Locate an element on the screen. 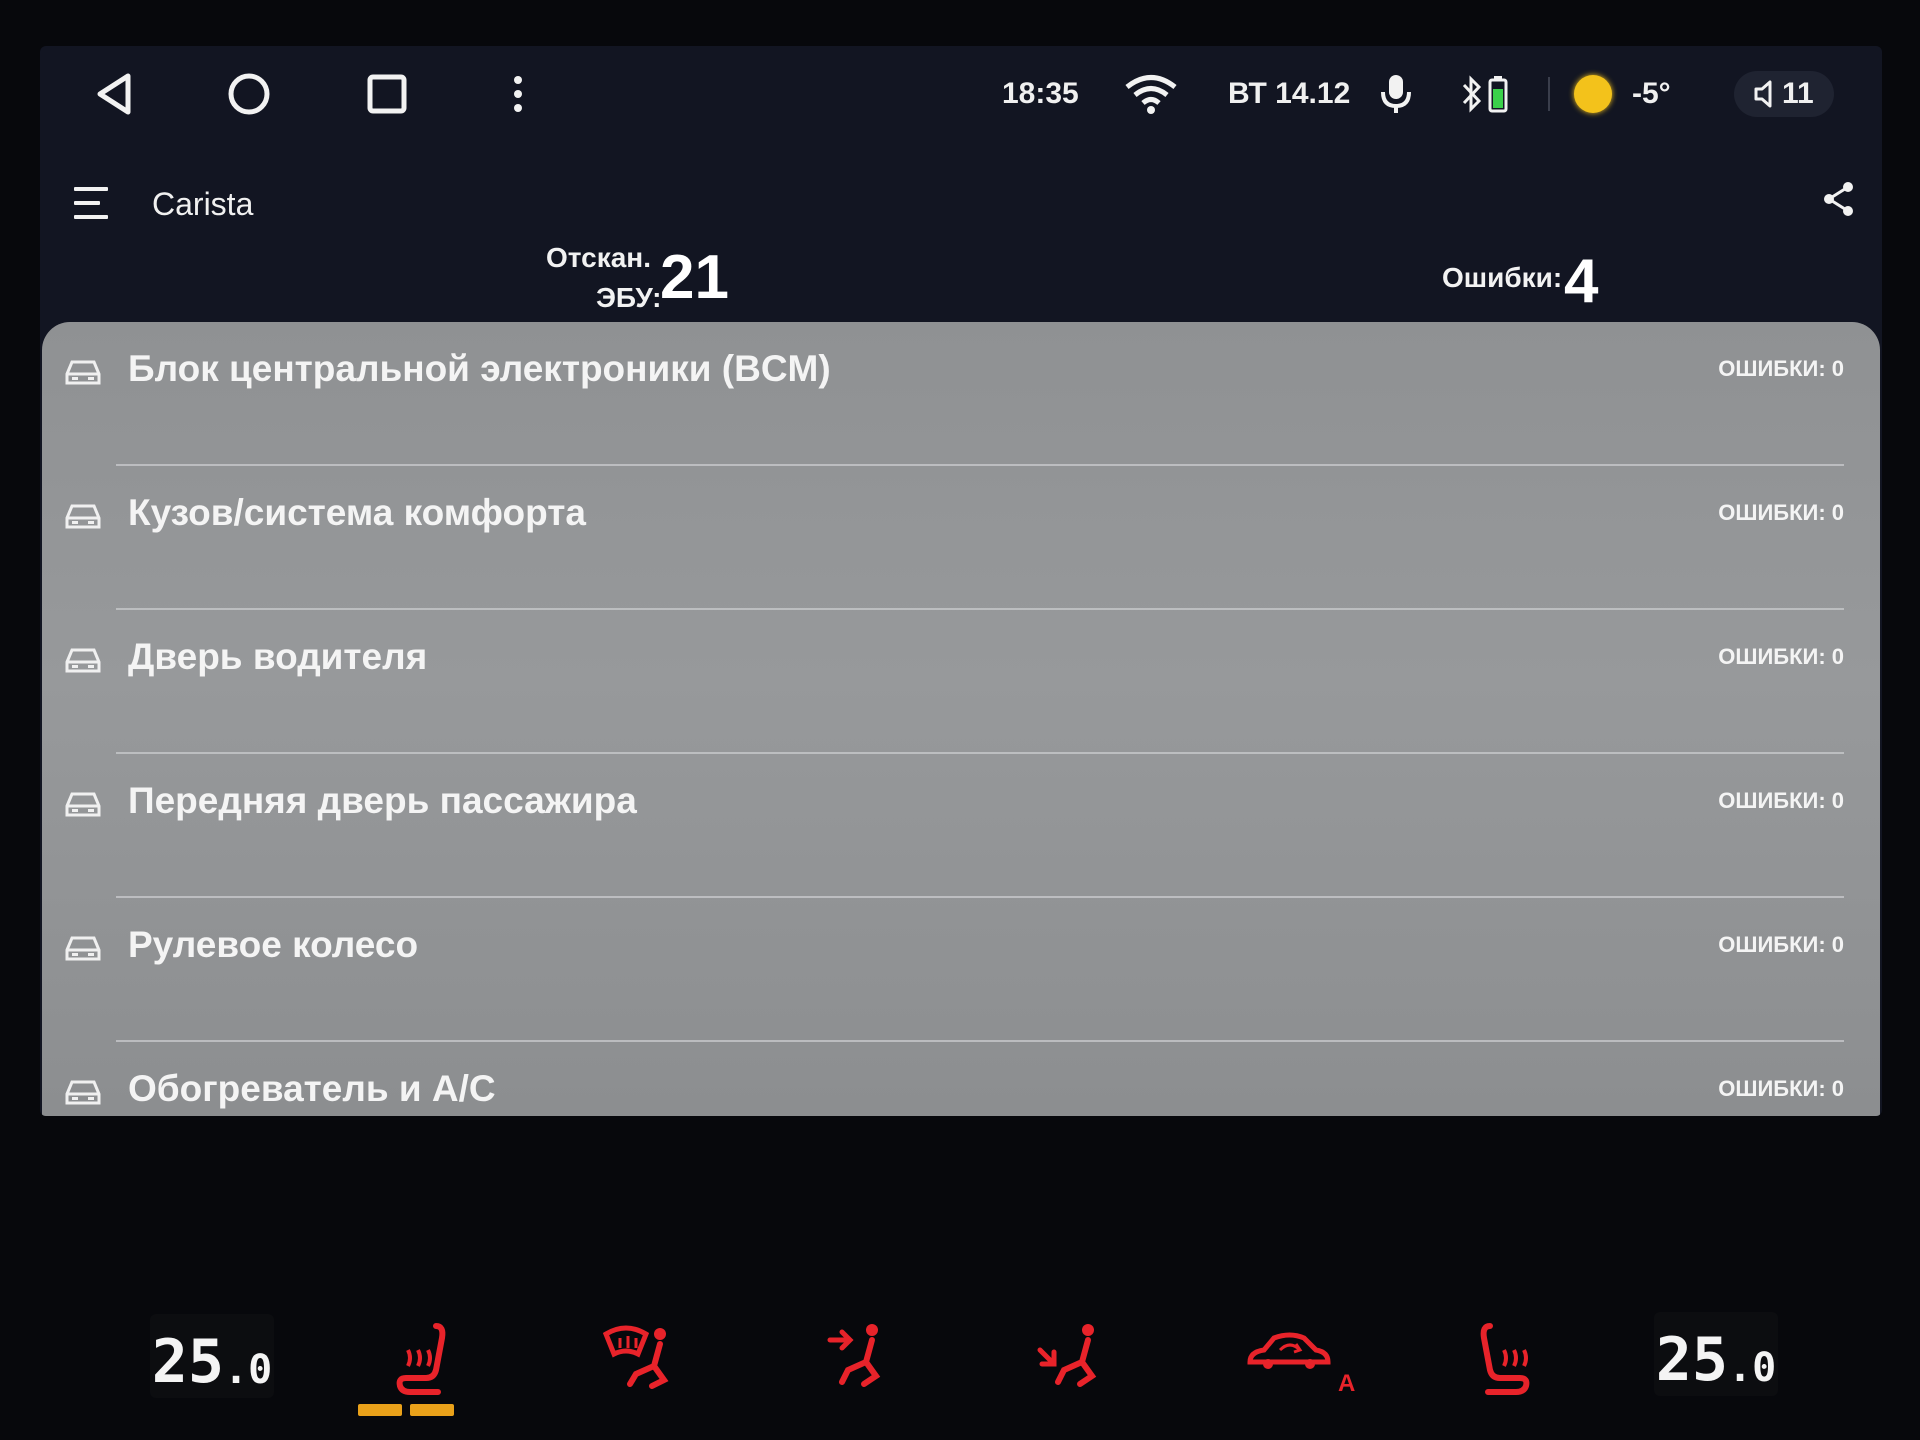 This screenshot has width=1920, height=1440. menu-button is located at coordinates (91, 205).